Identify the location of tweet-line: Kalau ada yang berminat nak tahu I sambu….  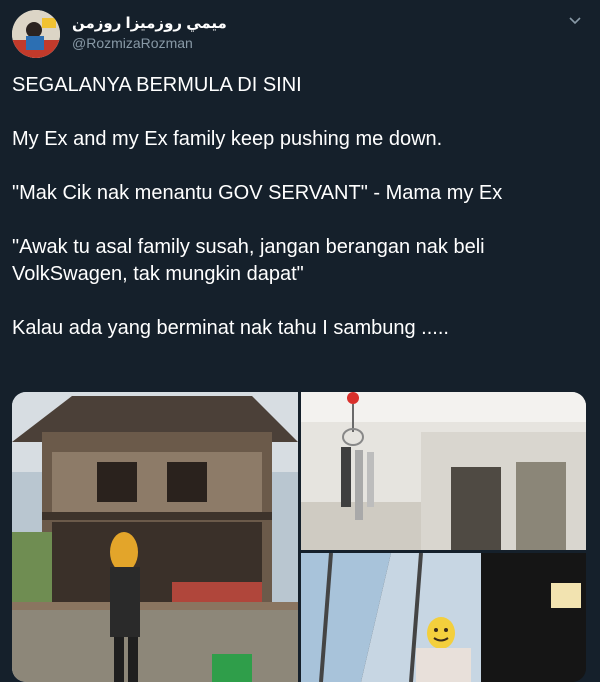
(230, 328).